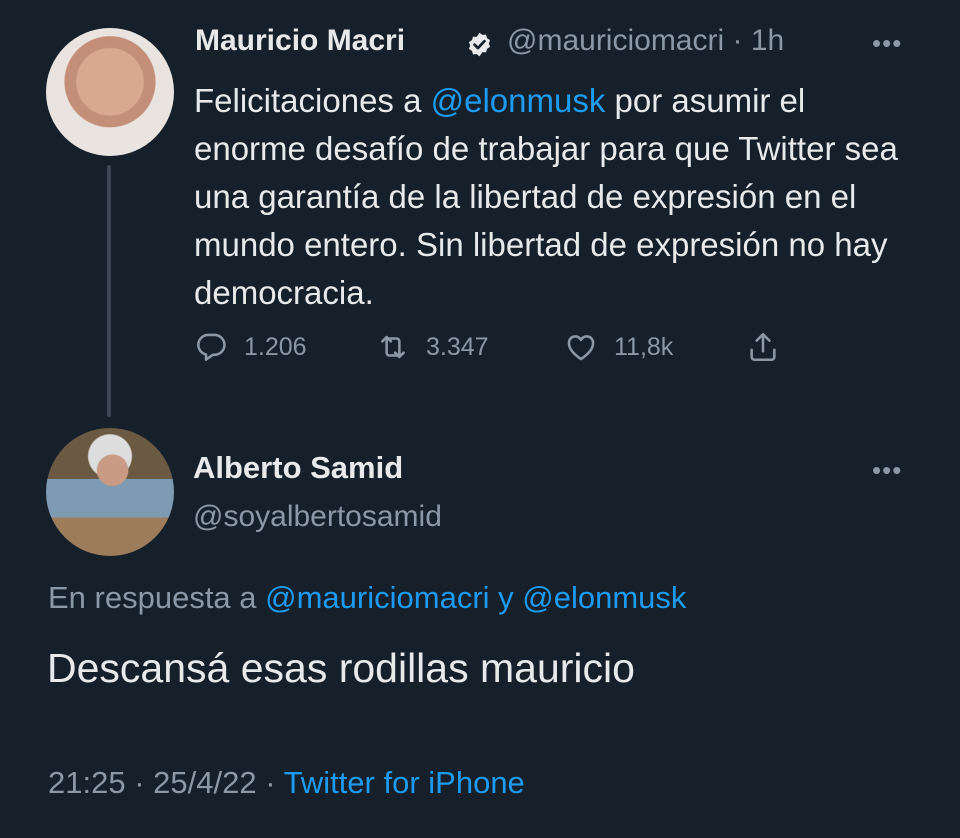 Image resolution: width=960 pixels, height=838 pixels. What do you see at coordinates (377, 597) in the screenshot?
I see `replying-mention-1: @mauriciomacri` at bounding box center [377, 597].